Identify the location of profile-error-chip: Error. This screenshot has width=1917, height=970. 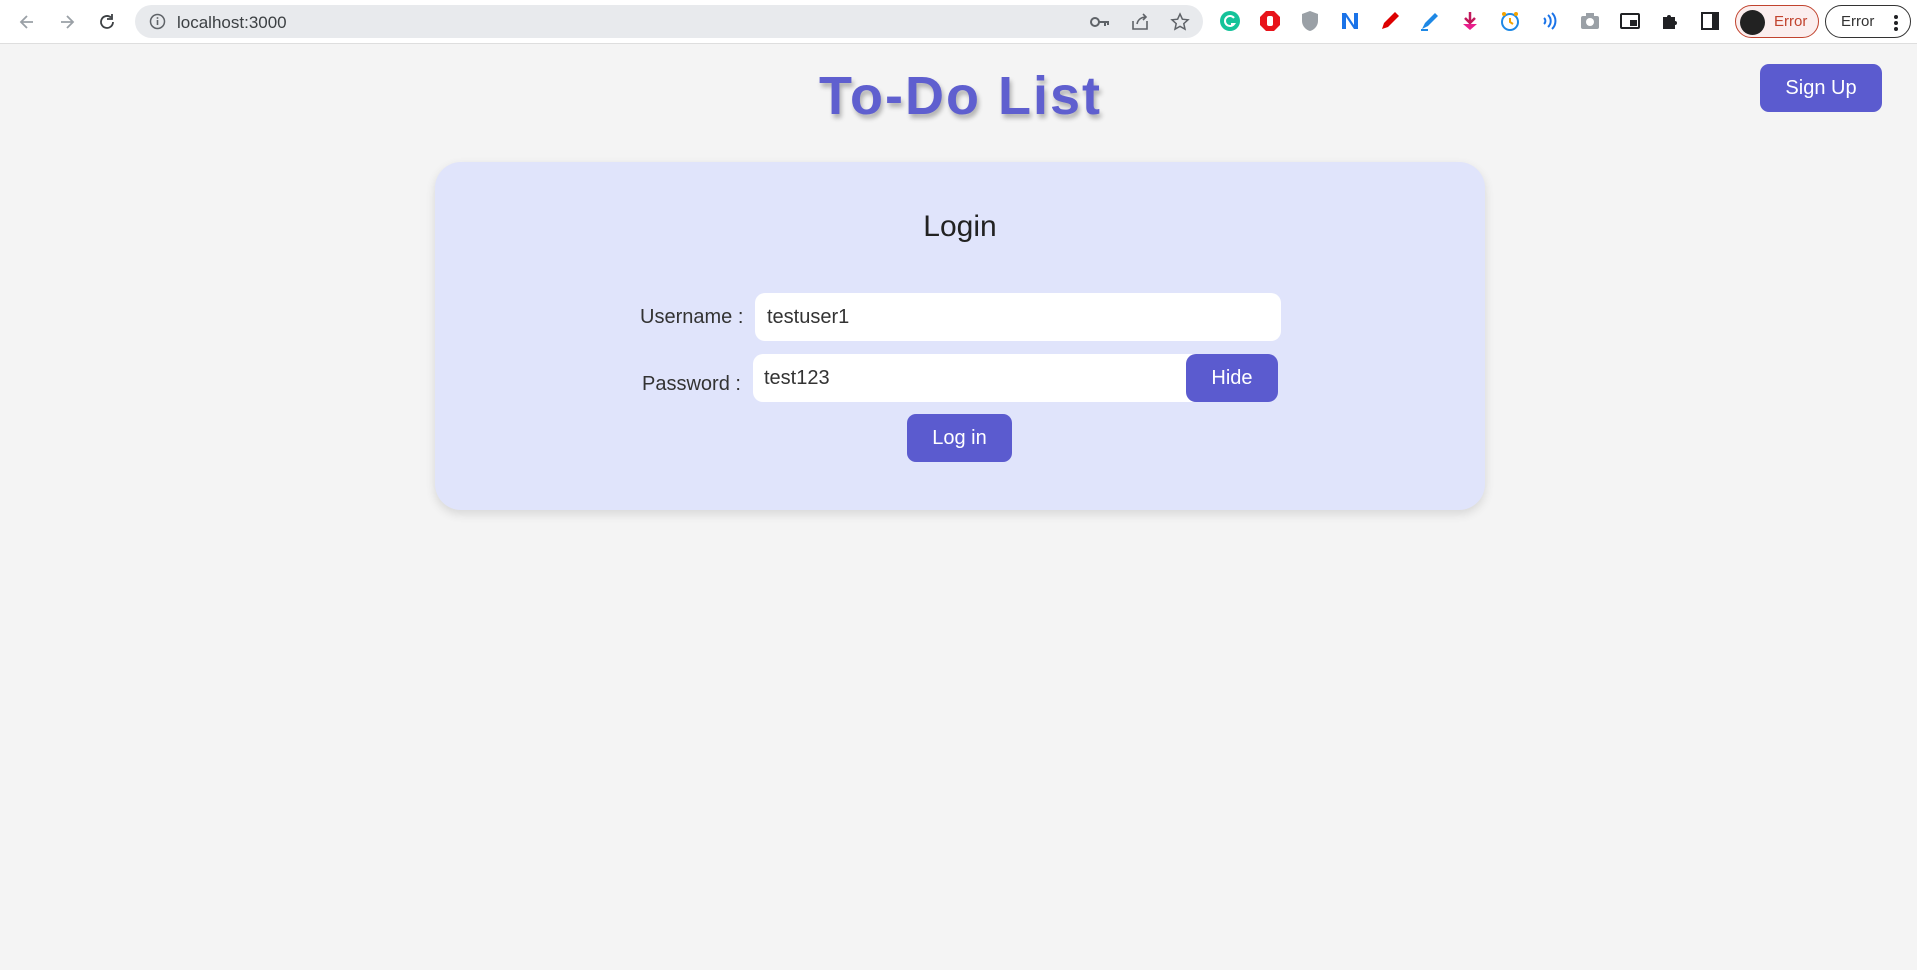
(1777, 21).